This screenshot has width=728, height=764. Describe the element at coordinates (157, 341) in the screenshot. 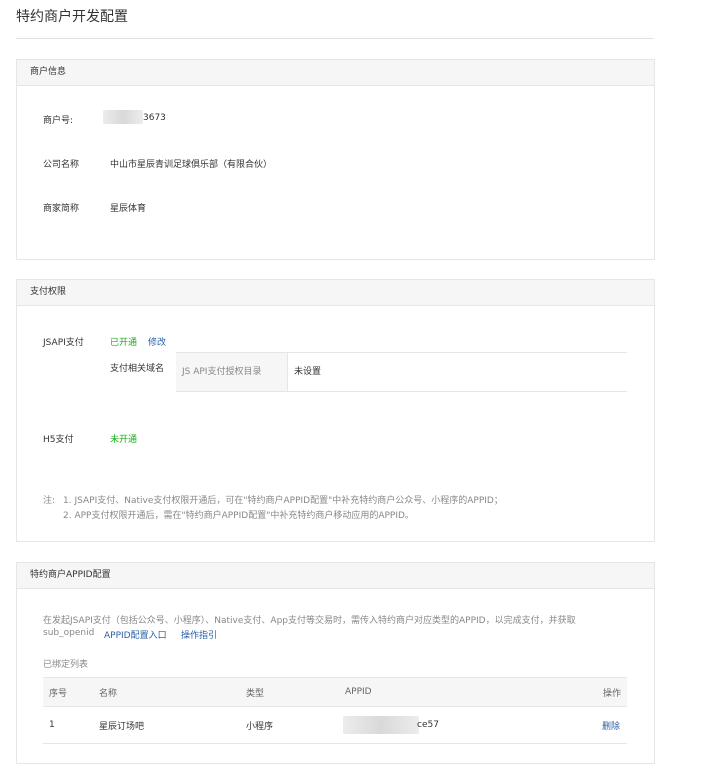

I see `jsapi-modify-link: 修改` at that location.